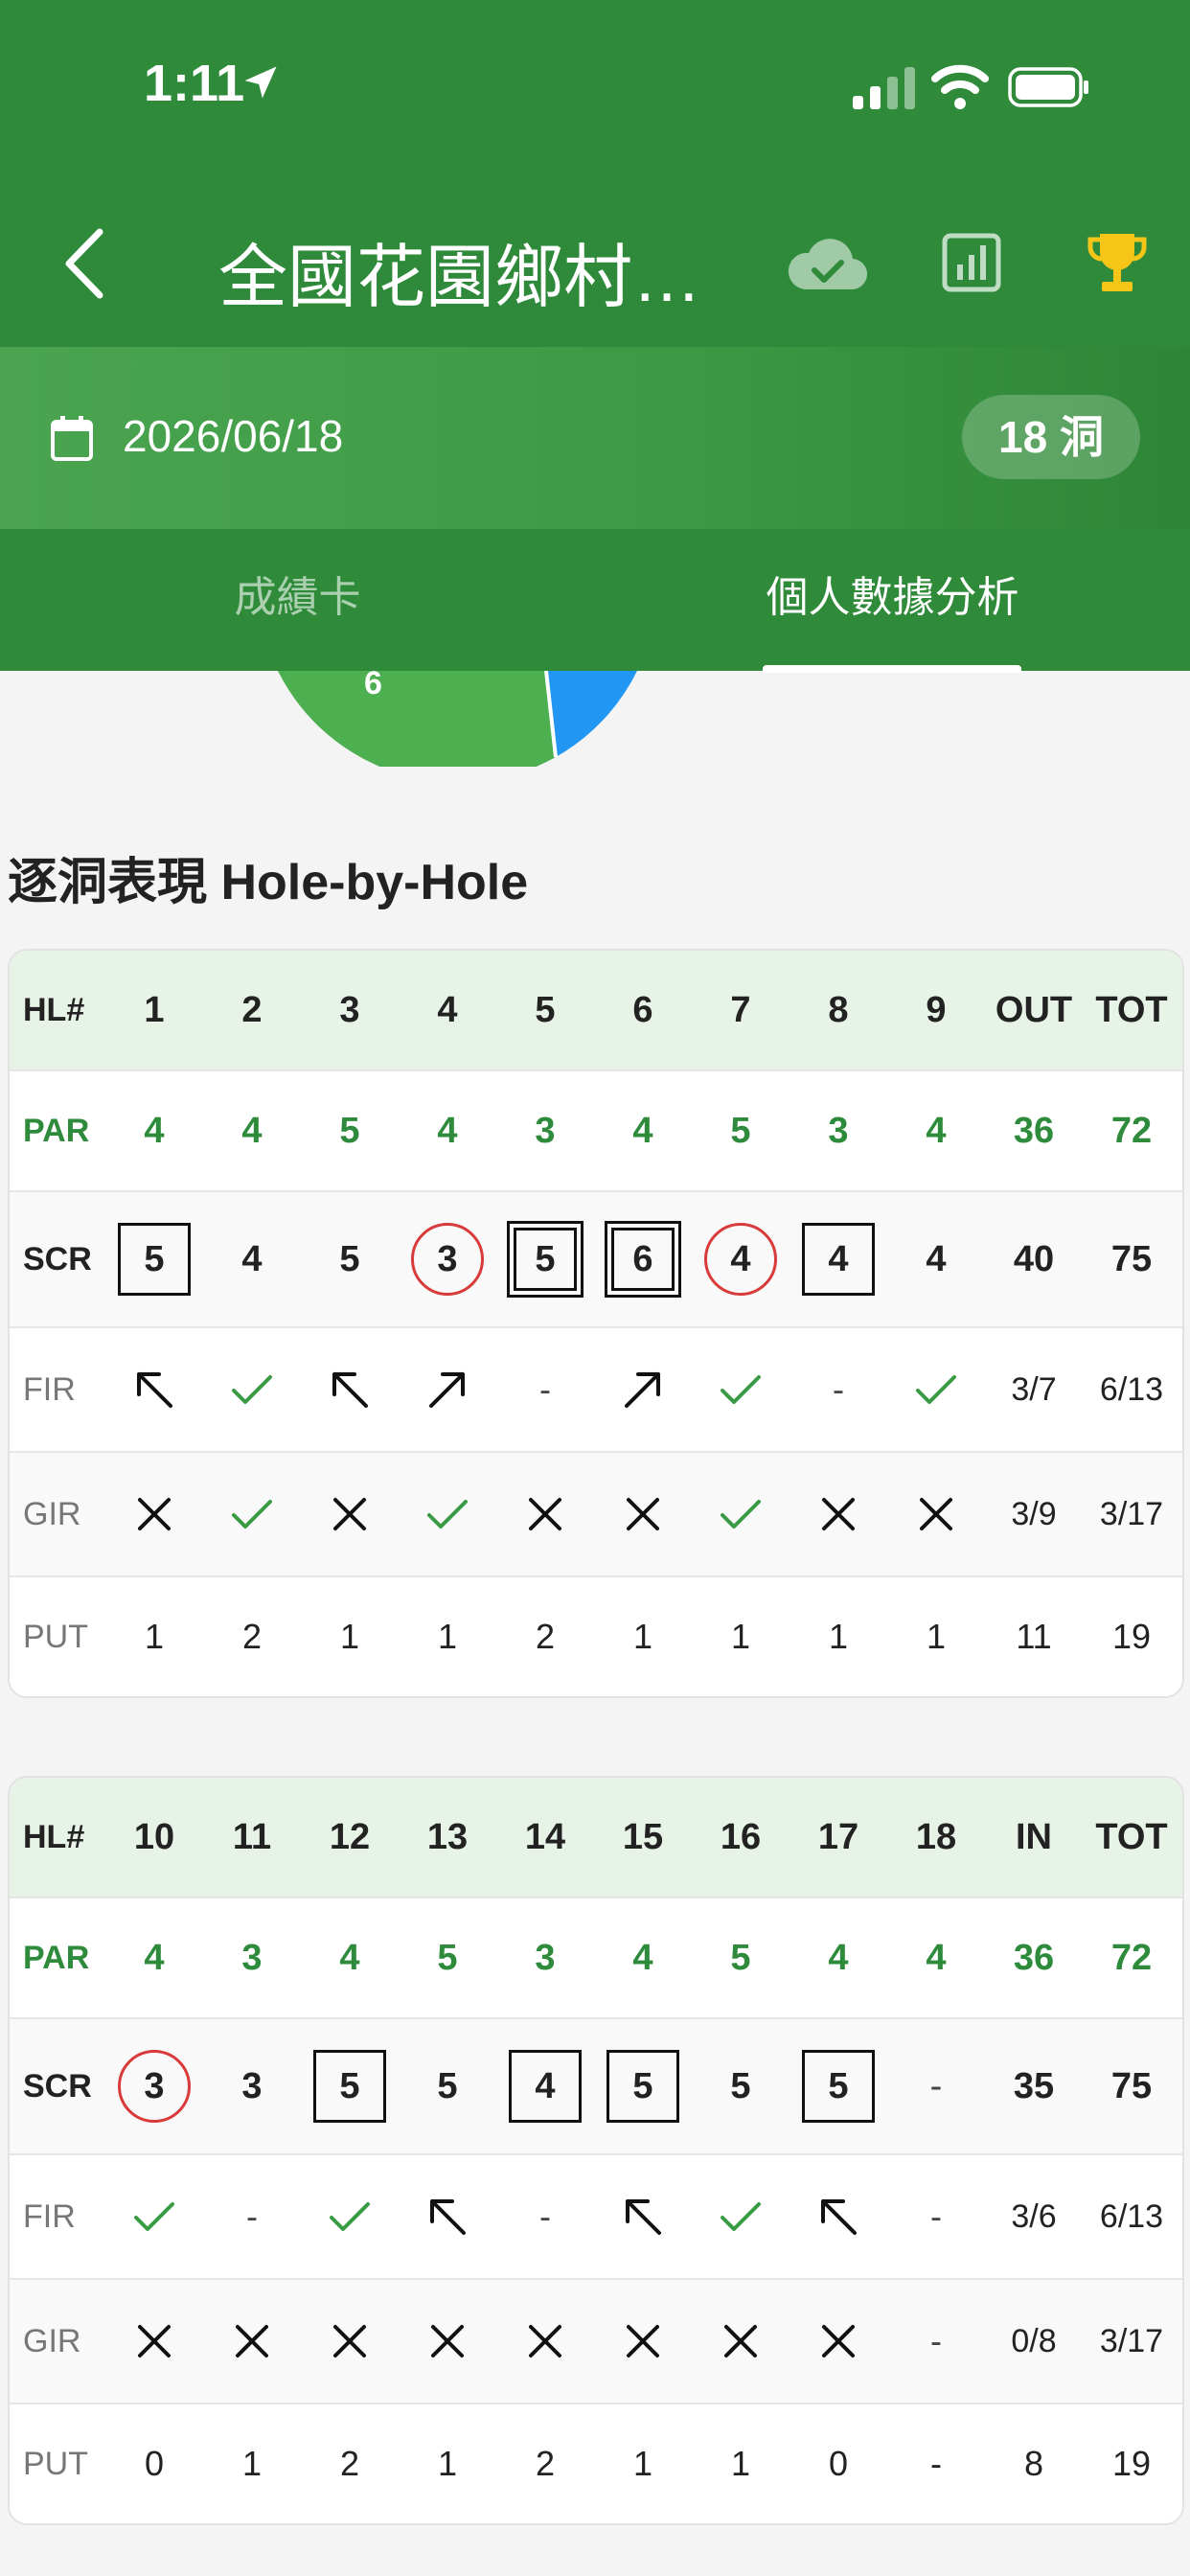 The height and width of the screenshot is (2576, 1190). What do you see at coordinates (56, 2463) in the screenshot?
I see `row-label-put: PUT` at bounding box center [56, 2463].